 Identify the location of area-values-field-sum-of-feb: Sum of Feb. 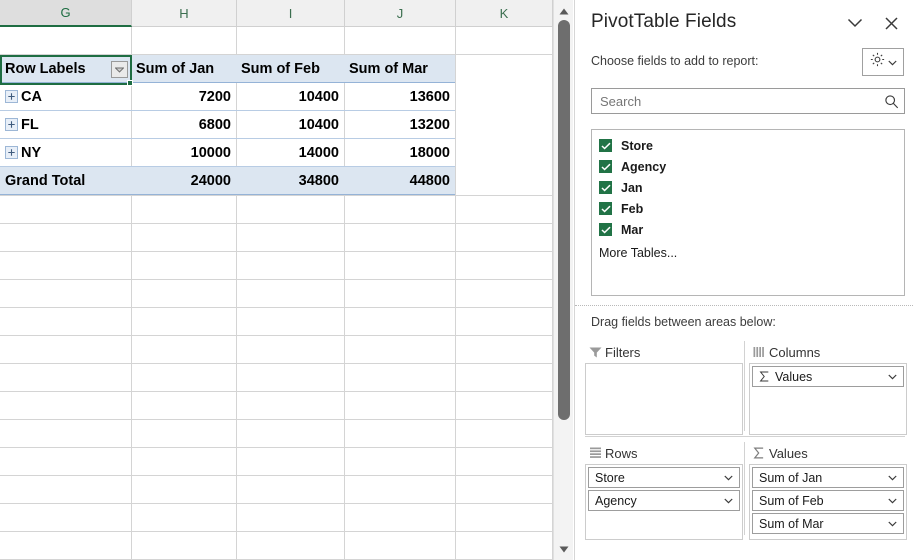
(828, 500).